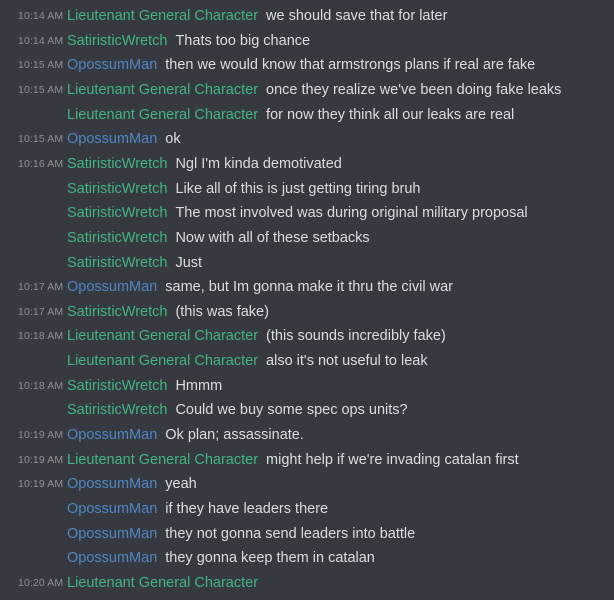 This screenshot has height=600, width=614. What do you see at coordinates (356, 336) in the screenshot?
I see `message-text: (this sounds incredibly fake)` at bounding box center [356, 336].